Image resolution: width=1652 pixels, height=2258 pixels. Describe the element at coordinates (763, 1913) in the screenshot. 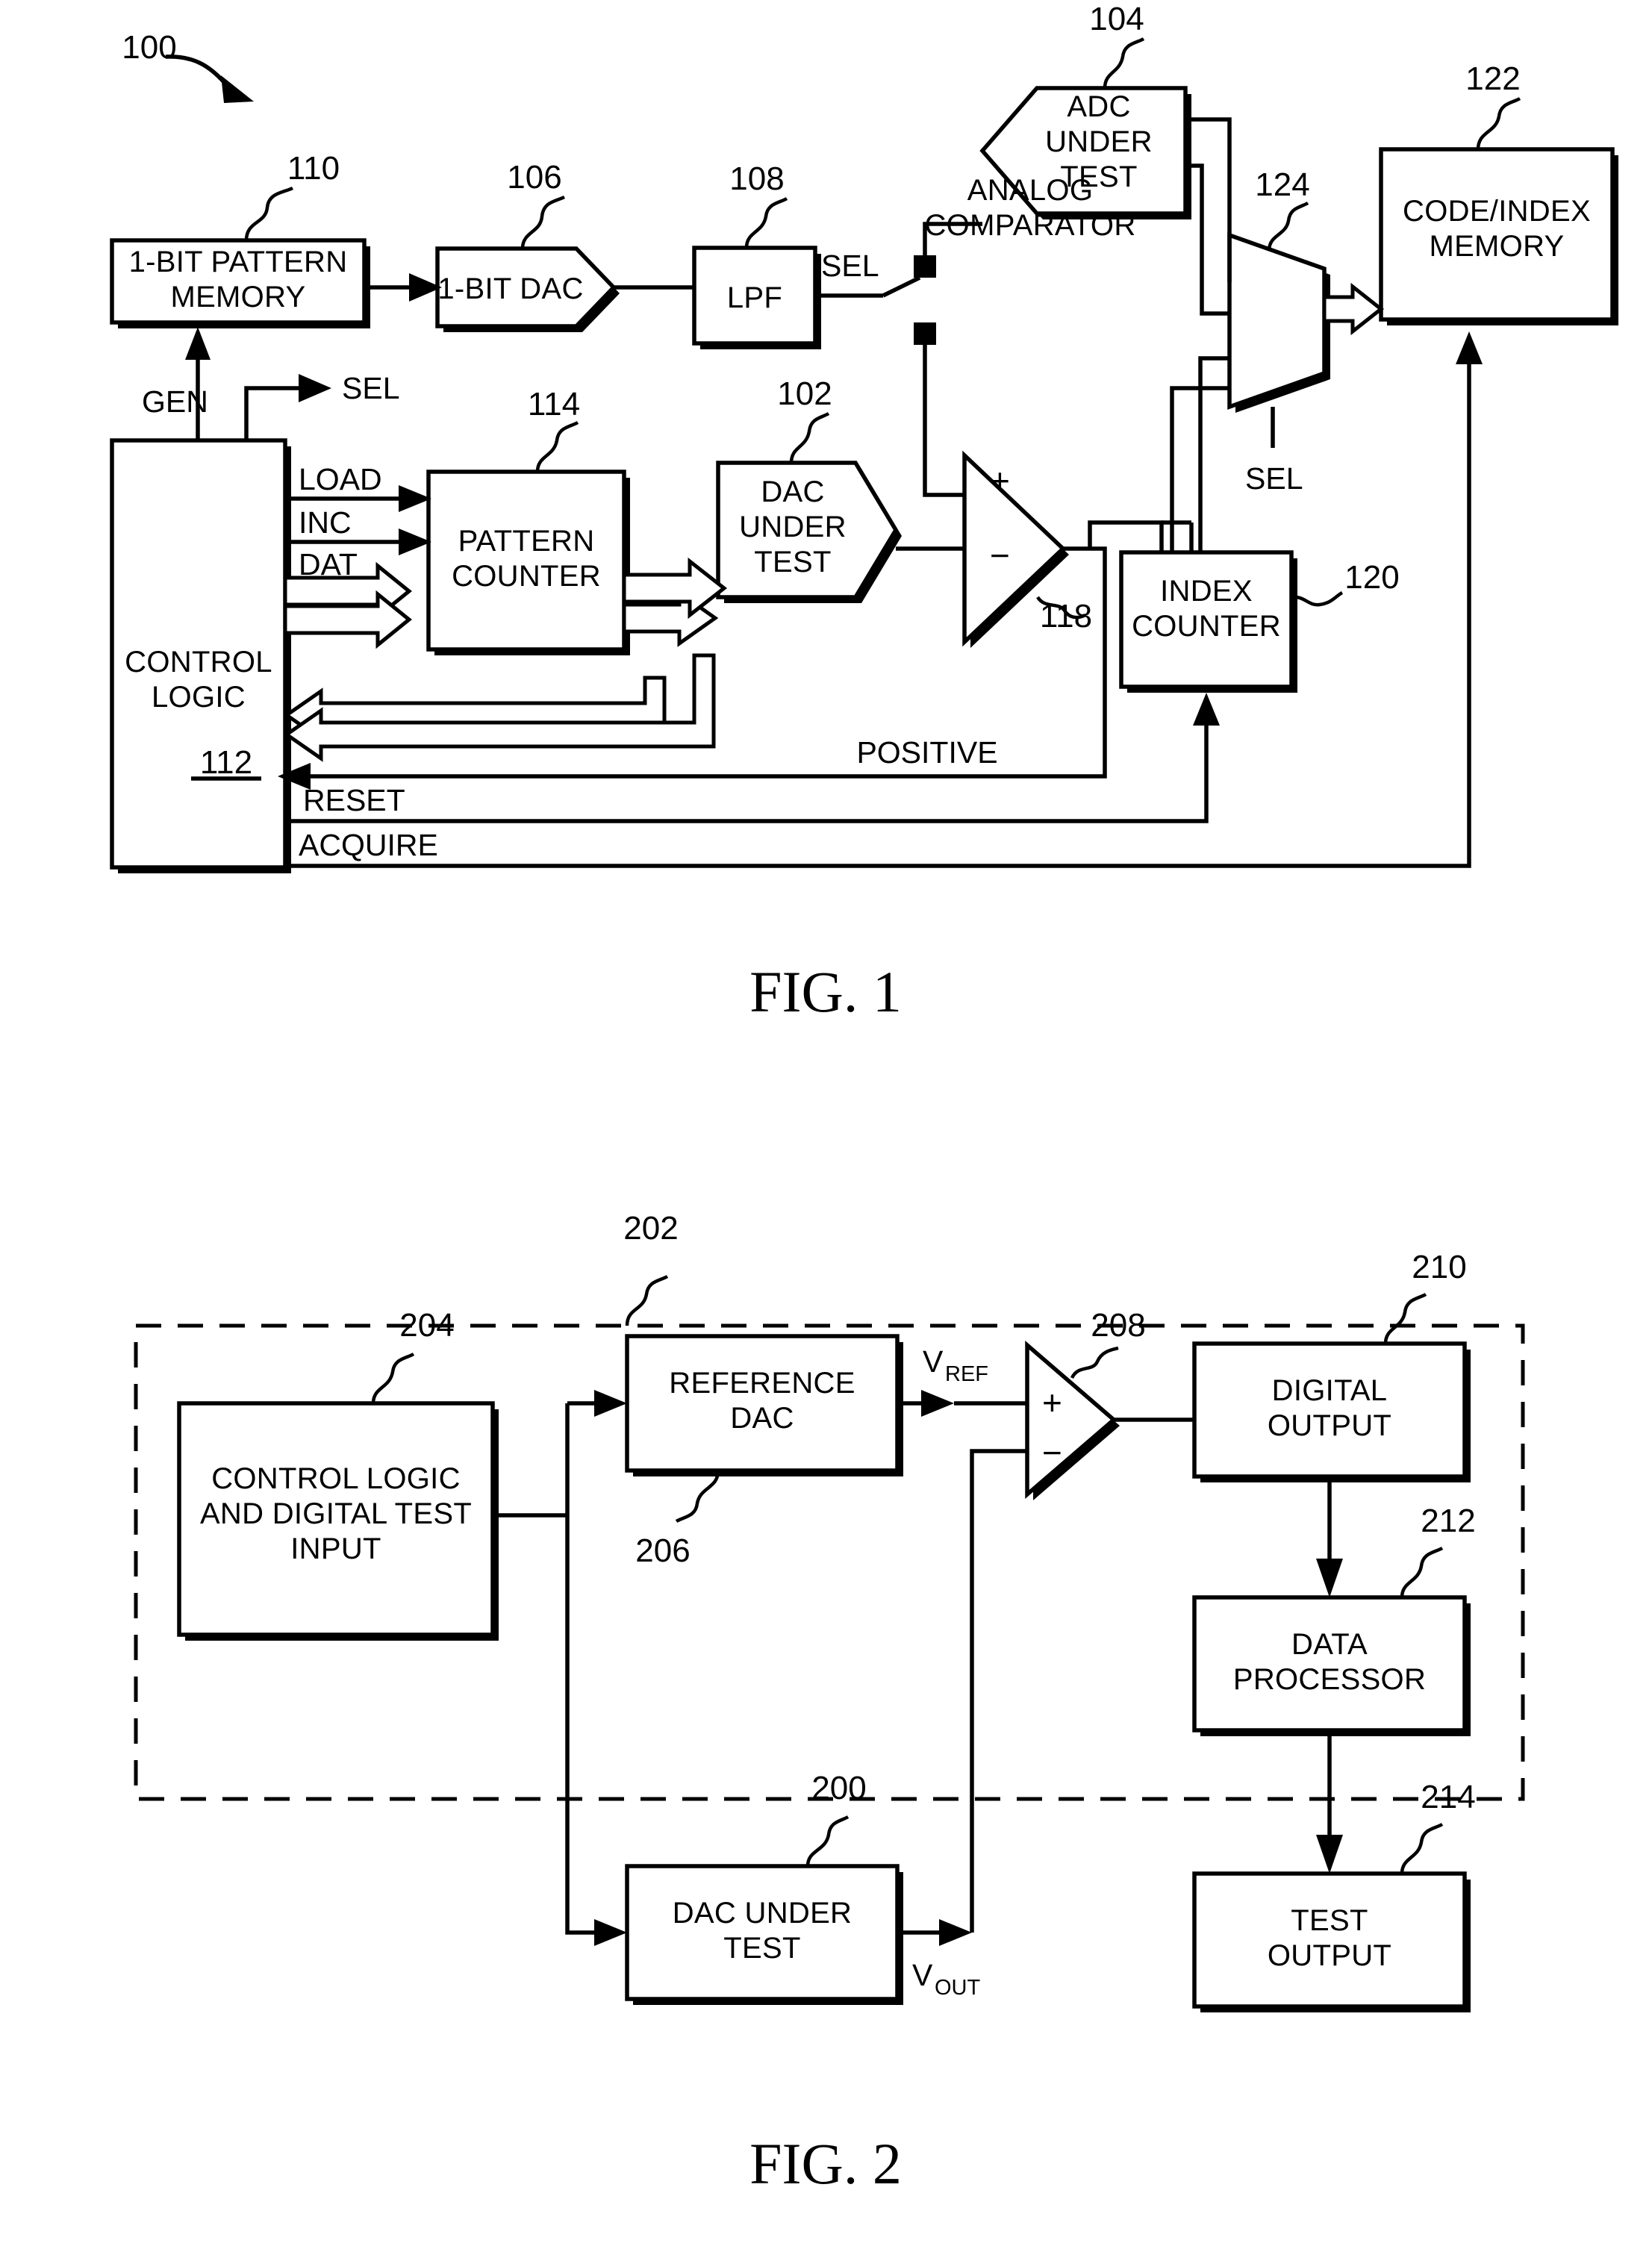

I see `f2-dac-under-test-line-1: DAC UNDER` at that location.